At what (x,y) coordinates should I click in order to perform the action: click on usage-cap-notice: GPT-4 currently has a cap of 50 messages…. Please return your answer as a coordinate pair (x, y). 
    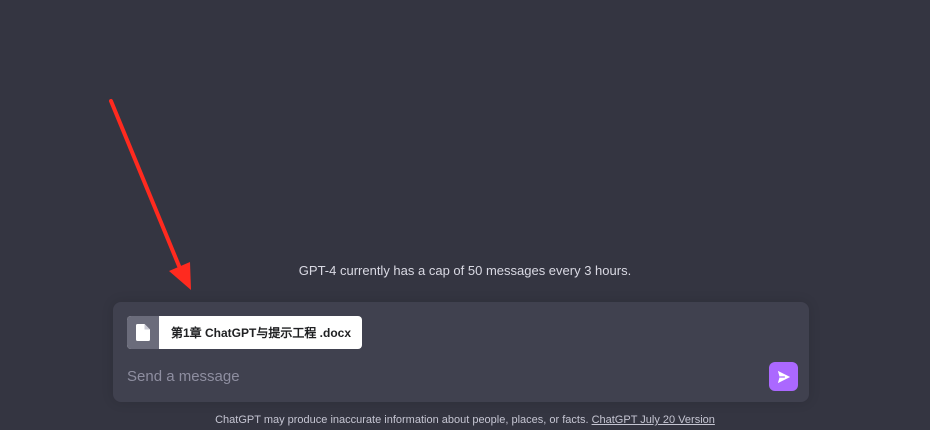
    Looking at the image, I should click on (465, 270).